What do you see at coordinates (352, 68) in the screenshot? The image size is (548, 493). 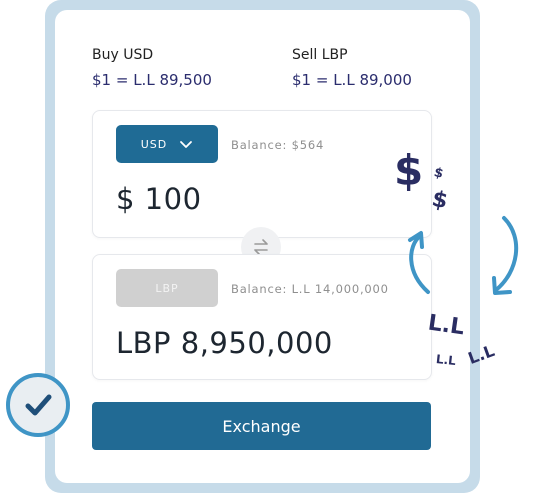 I see `sell-rate: Sell LBP $1 = L.L 89,000` at bounding box center [352, 68].